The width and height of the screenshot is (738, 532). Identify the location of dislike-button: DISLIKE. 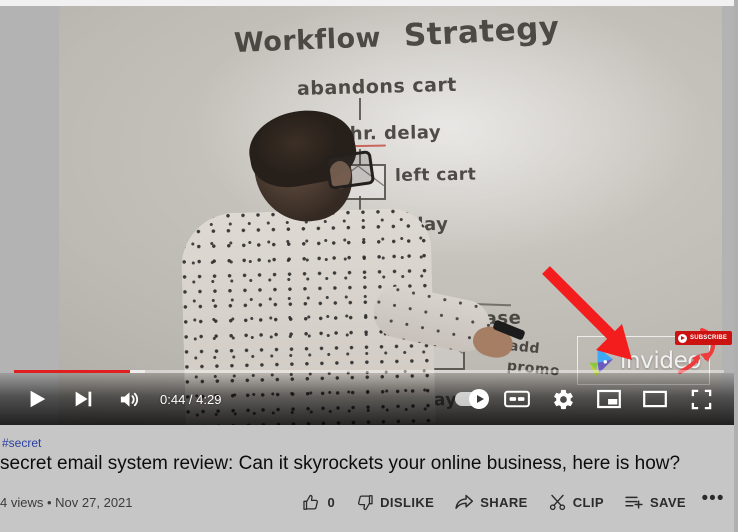
(394, 502).